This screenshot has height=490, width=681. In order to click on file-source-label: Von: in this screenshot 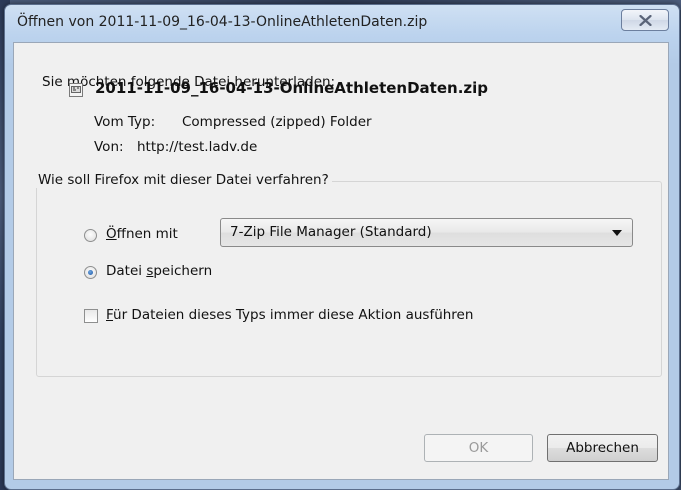, I will do `click(109, 147)`.